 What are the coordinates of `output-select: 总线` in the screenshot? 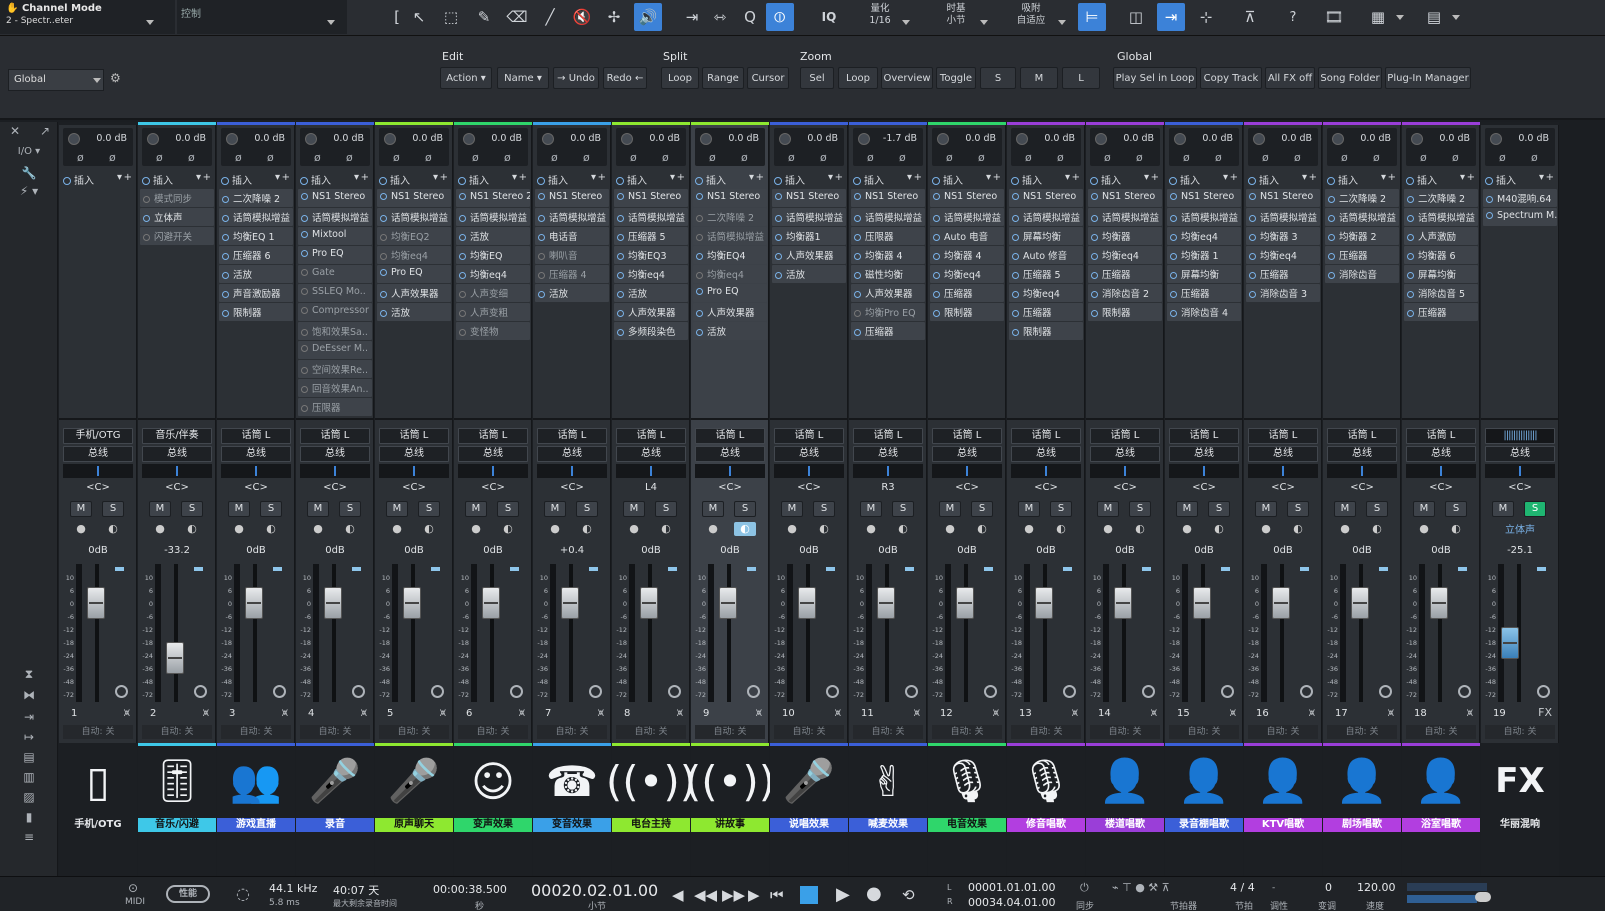 It's located at (335, 454).